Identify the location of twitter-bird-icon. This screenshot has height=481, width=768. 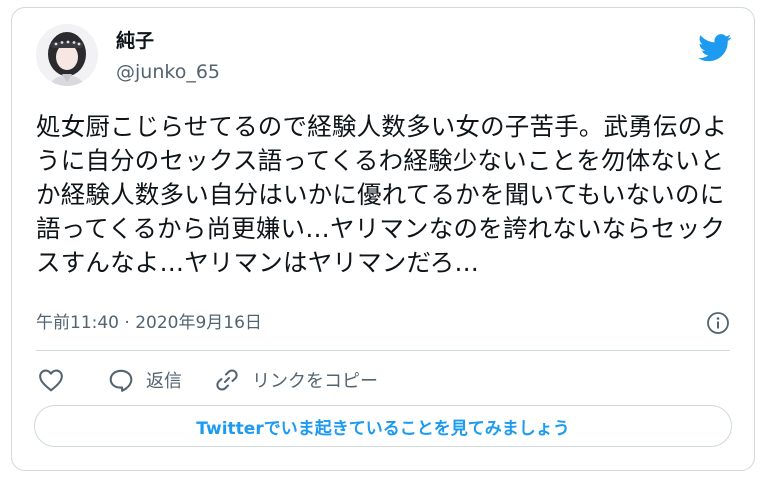
(715, 48).